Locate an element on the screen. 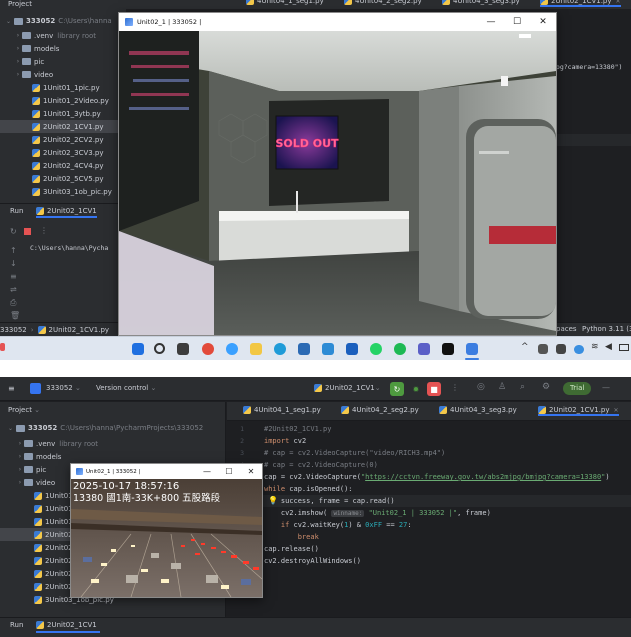 This screenshot has width=631, height=637. volume-icon: ◀ is located at coordinates (608, 347).